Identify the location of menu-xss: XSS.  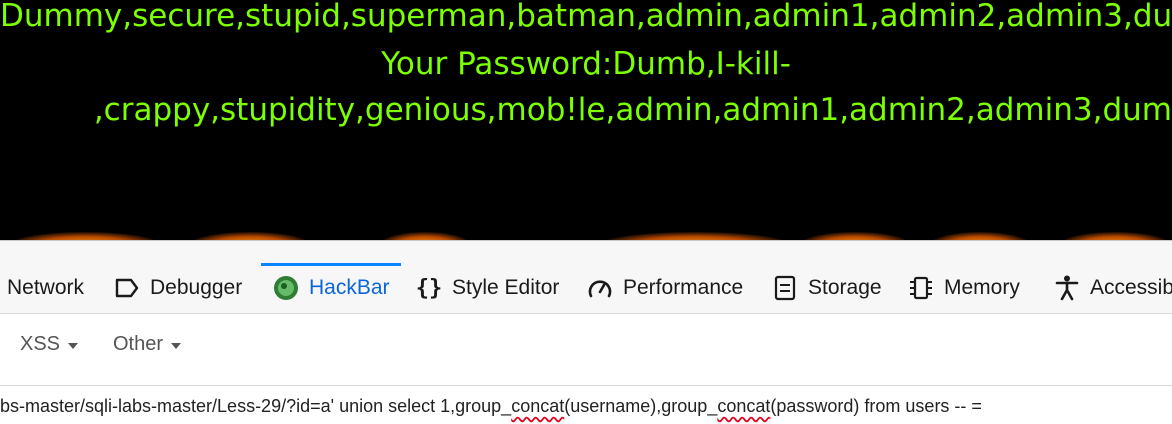
(49, 344).